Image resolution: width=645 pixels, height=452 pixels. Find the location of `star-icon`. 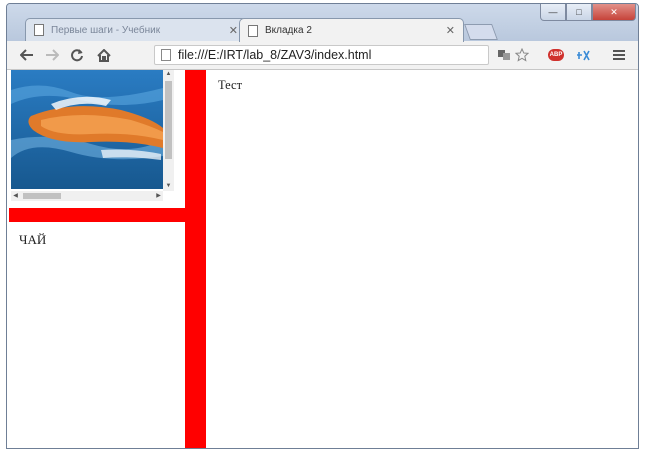

star-icon is located at coordinates (522, 55).